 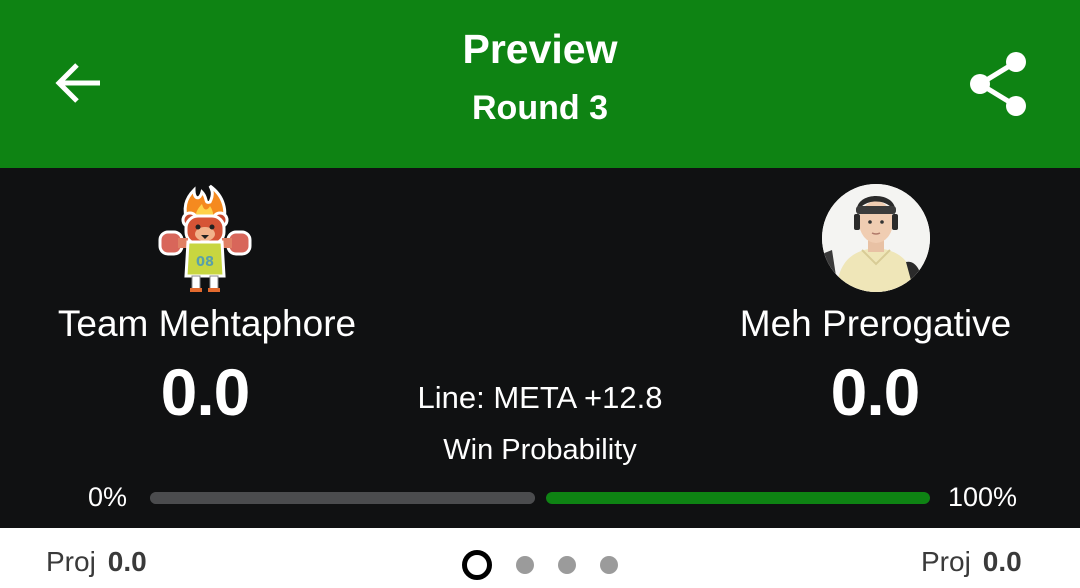 What do you see at coordinates (207, 324) in the screenshot?
I see `team-left-name: Team Mehtaphore` at bounding box center [207, 324].